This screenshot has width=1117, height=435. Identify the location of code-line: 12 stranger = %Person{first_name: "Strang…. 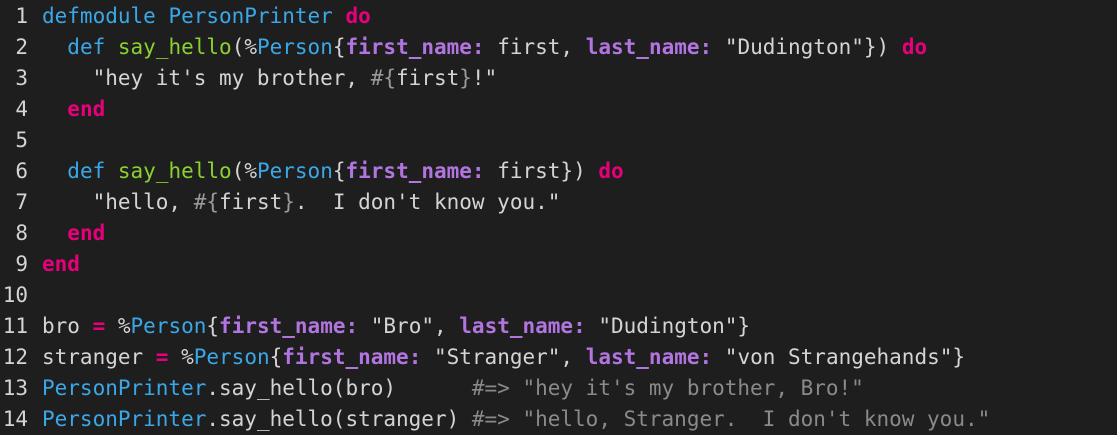
(558, 357).